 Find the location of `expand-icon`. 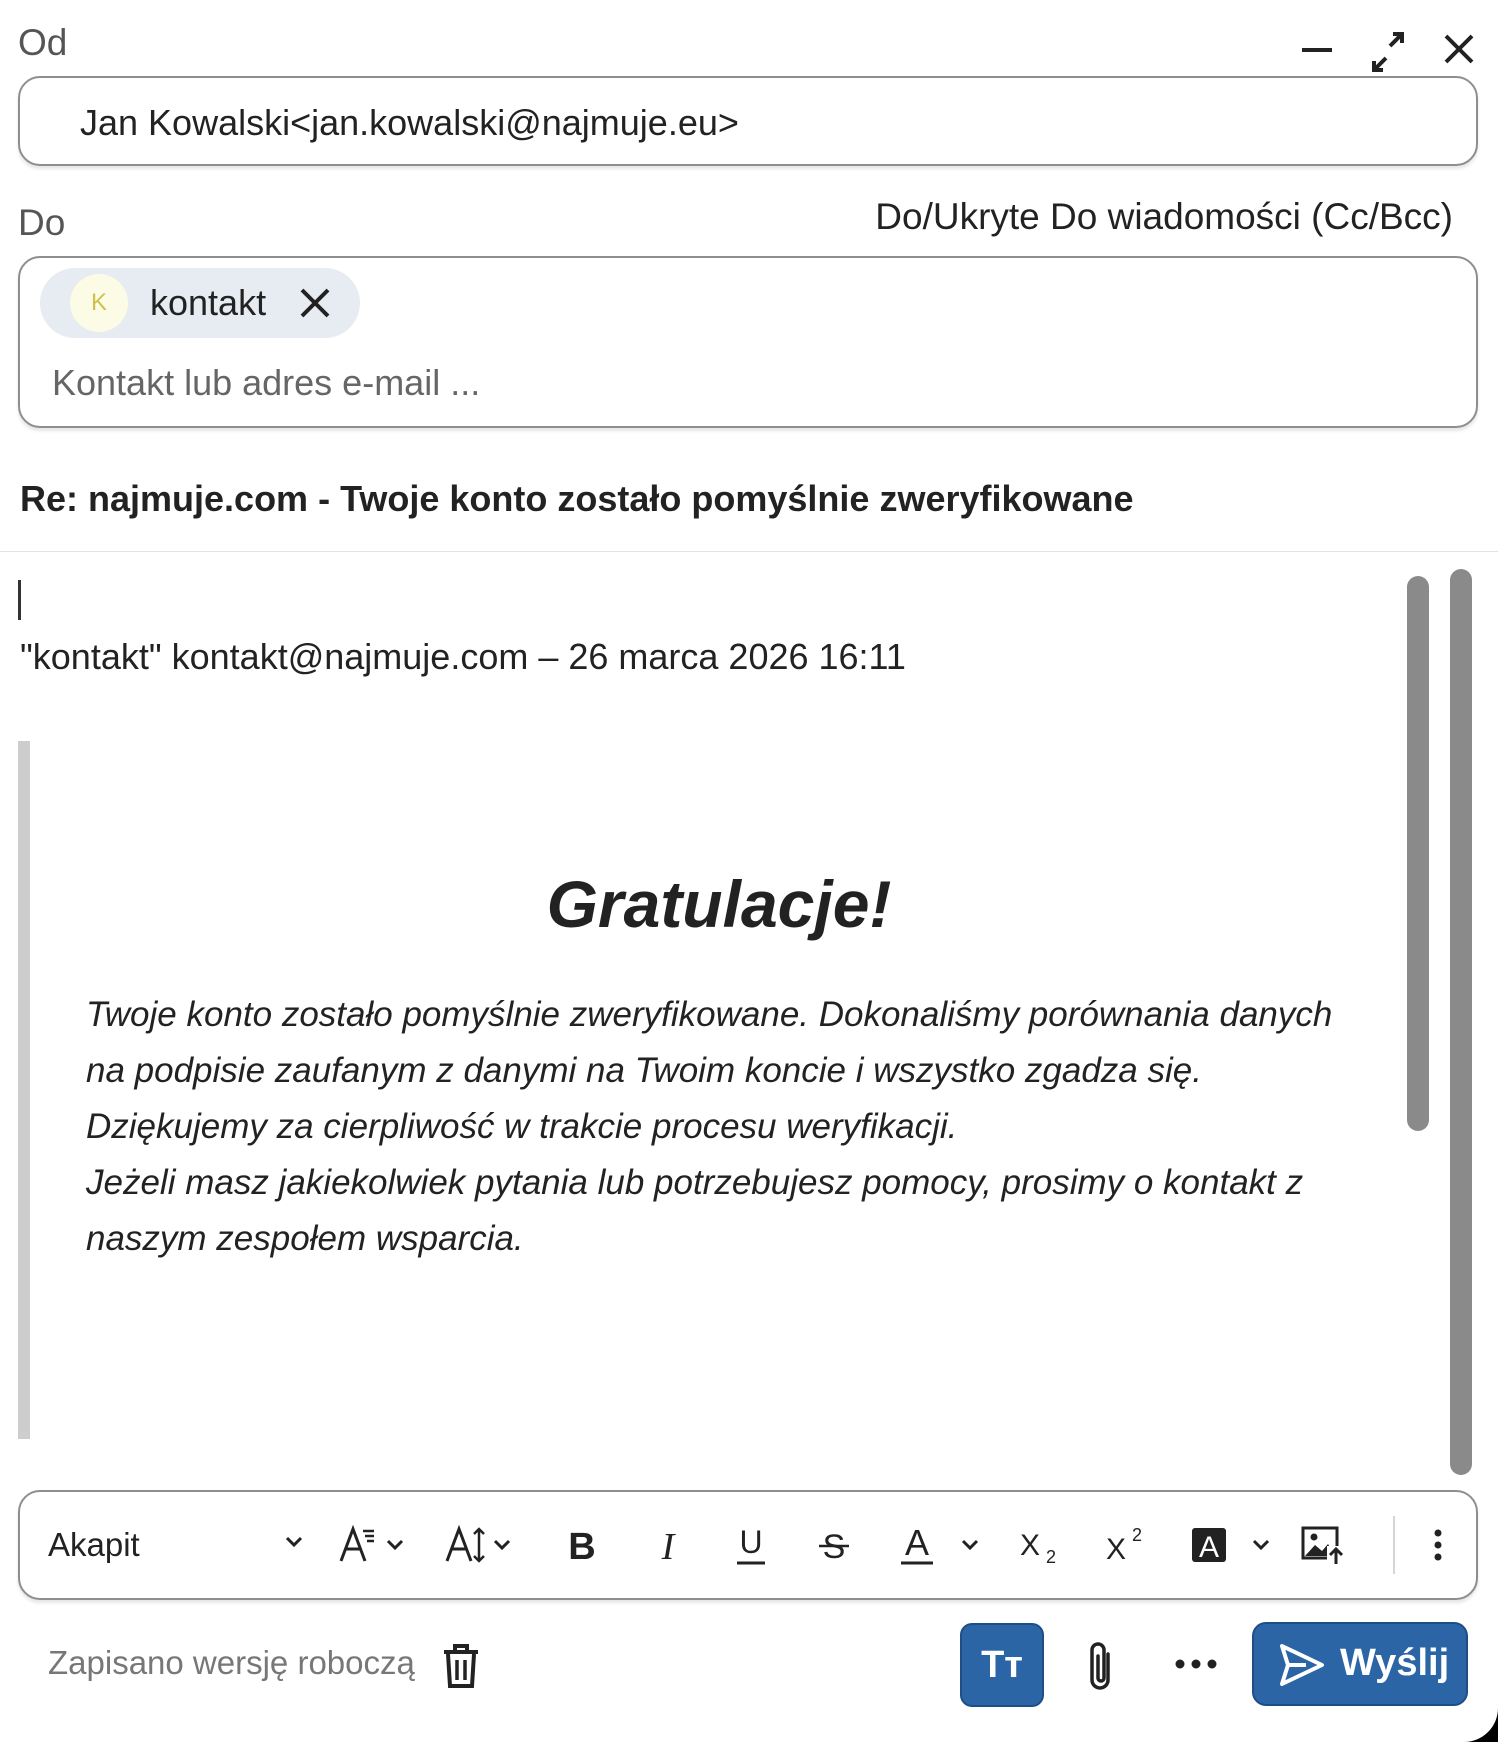

expand-icon is located at coordinates (1388, 52).